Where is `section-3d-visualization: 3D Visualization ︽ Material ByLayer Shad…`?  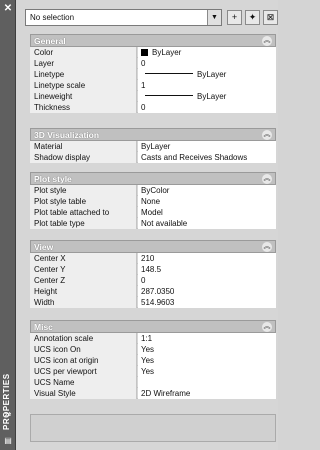 section-3d-visualization: 3D Visualization ︽ Material ByLayer Shad… is located at coordinates (153, 145).